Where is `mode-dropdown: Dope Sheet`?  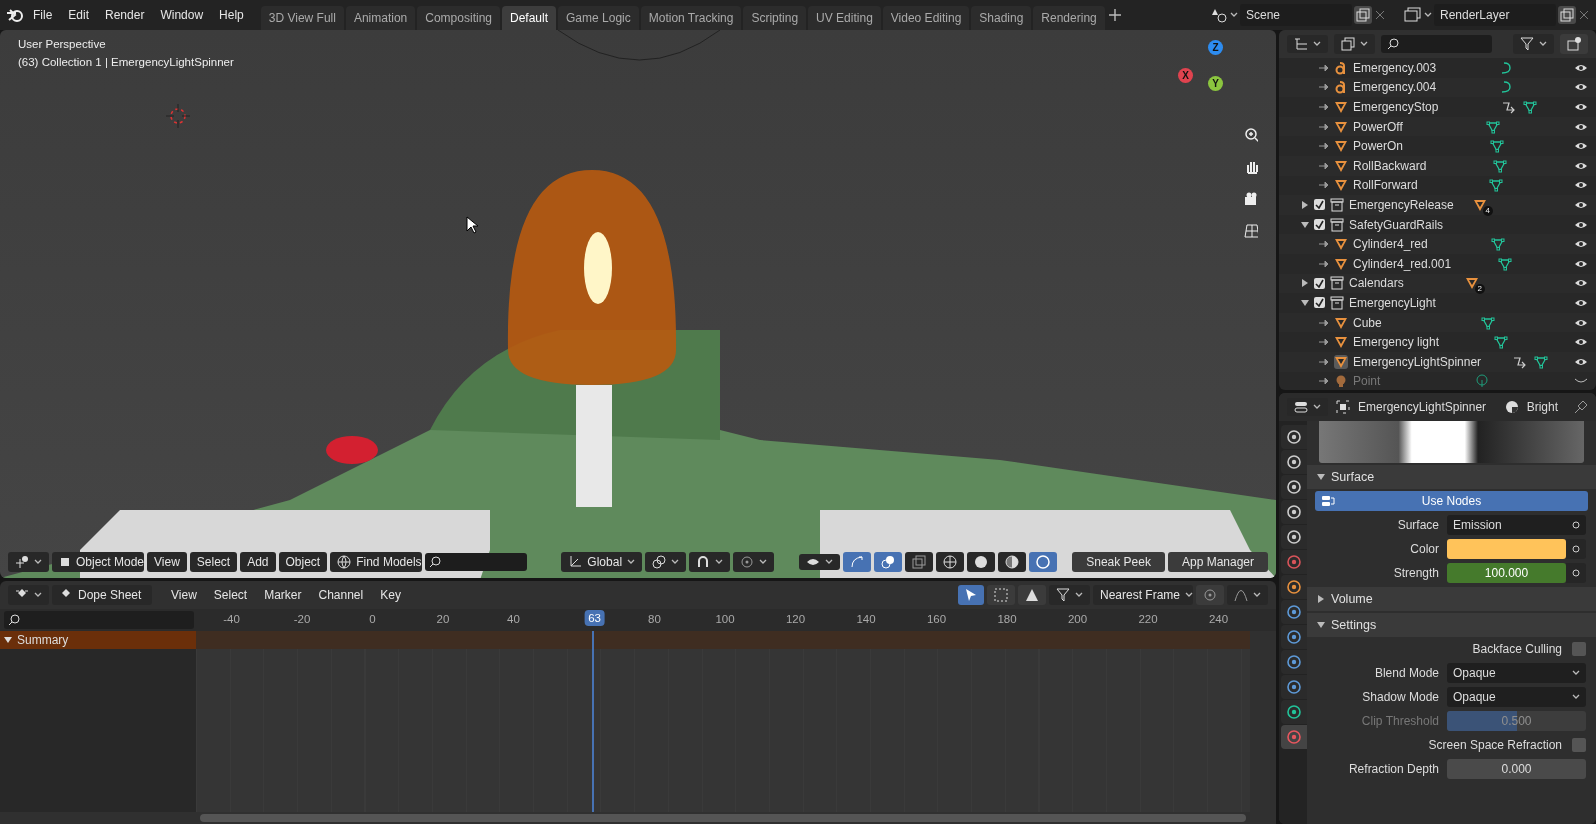 mode-dropdown: Dope Sheet is located at coordinates (102, 595).